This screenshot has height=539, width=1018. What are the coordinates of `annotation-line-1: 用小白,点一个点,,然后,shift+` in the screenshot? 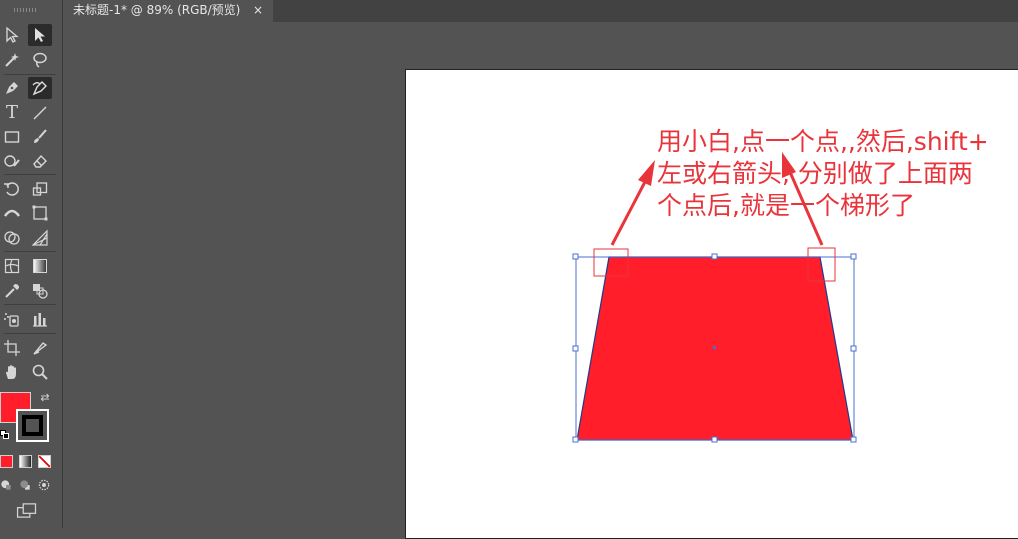 It's located at (823, 141).